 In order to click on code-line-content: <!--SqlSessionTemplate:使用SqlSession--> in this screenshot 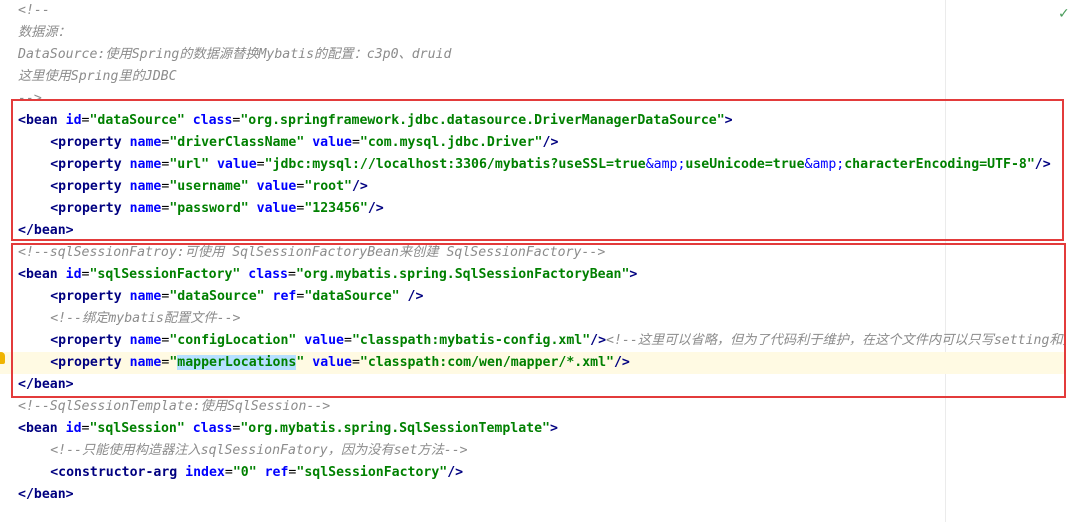, I will do `click(174, 407)`.